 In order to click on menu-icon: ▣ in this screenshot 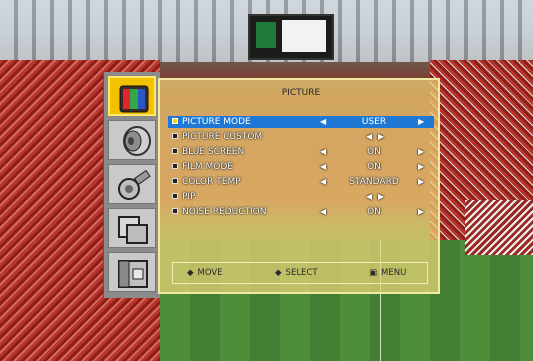, I will do `click(373, 273)`.